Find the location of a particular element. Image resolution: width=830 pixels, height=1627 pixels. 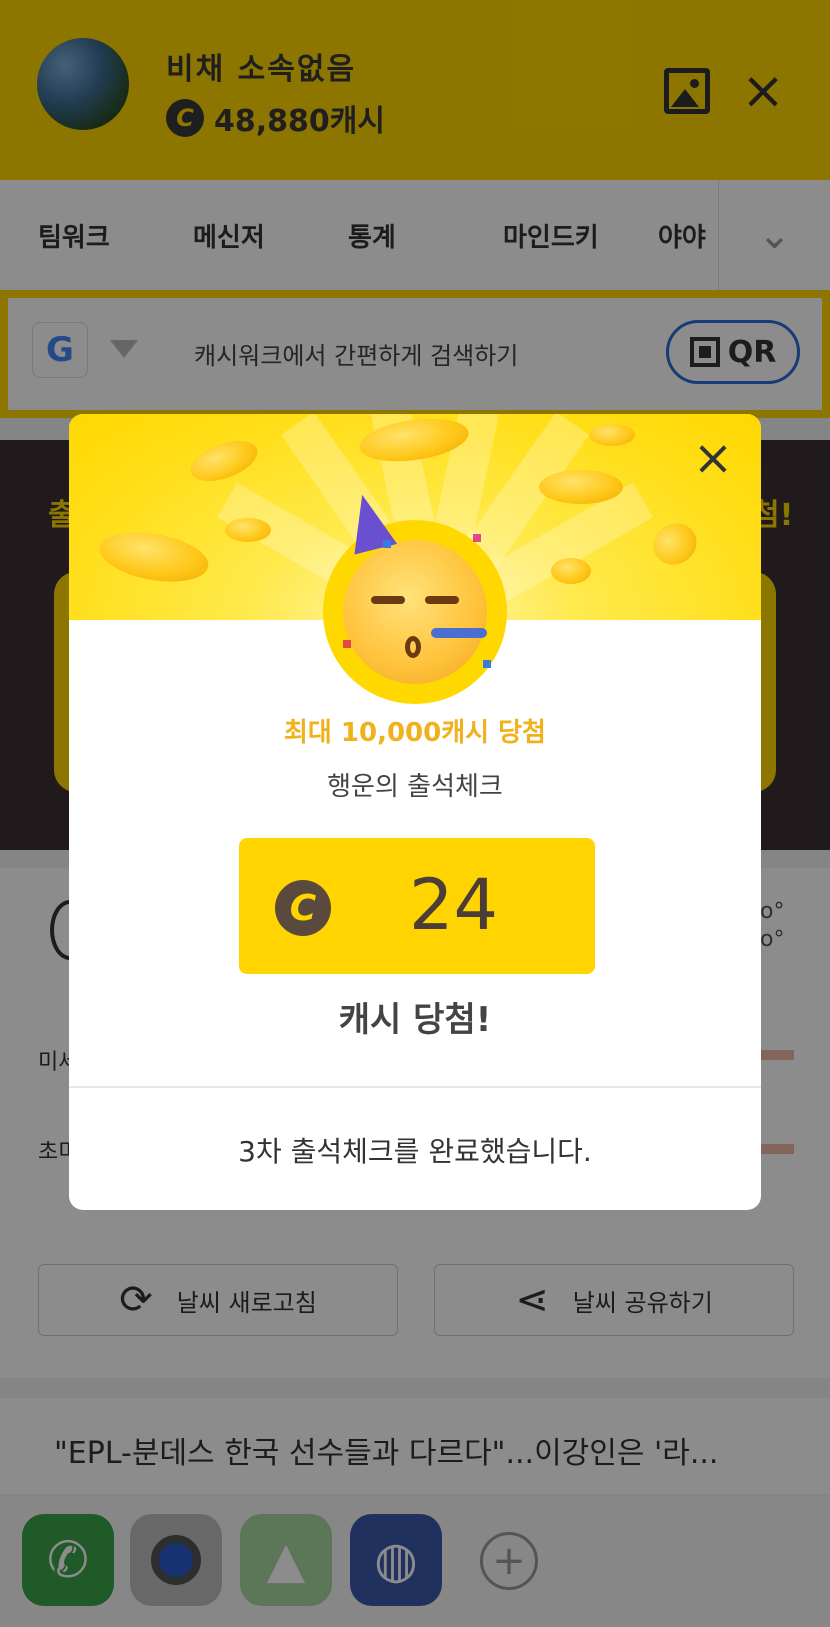

modal-divider is located at coordinates (415, 1087).